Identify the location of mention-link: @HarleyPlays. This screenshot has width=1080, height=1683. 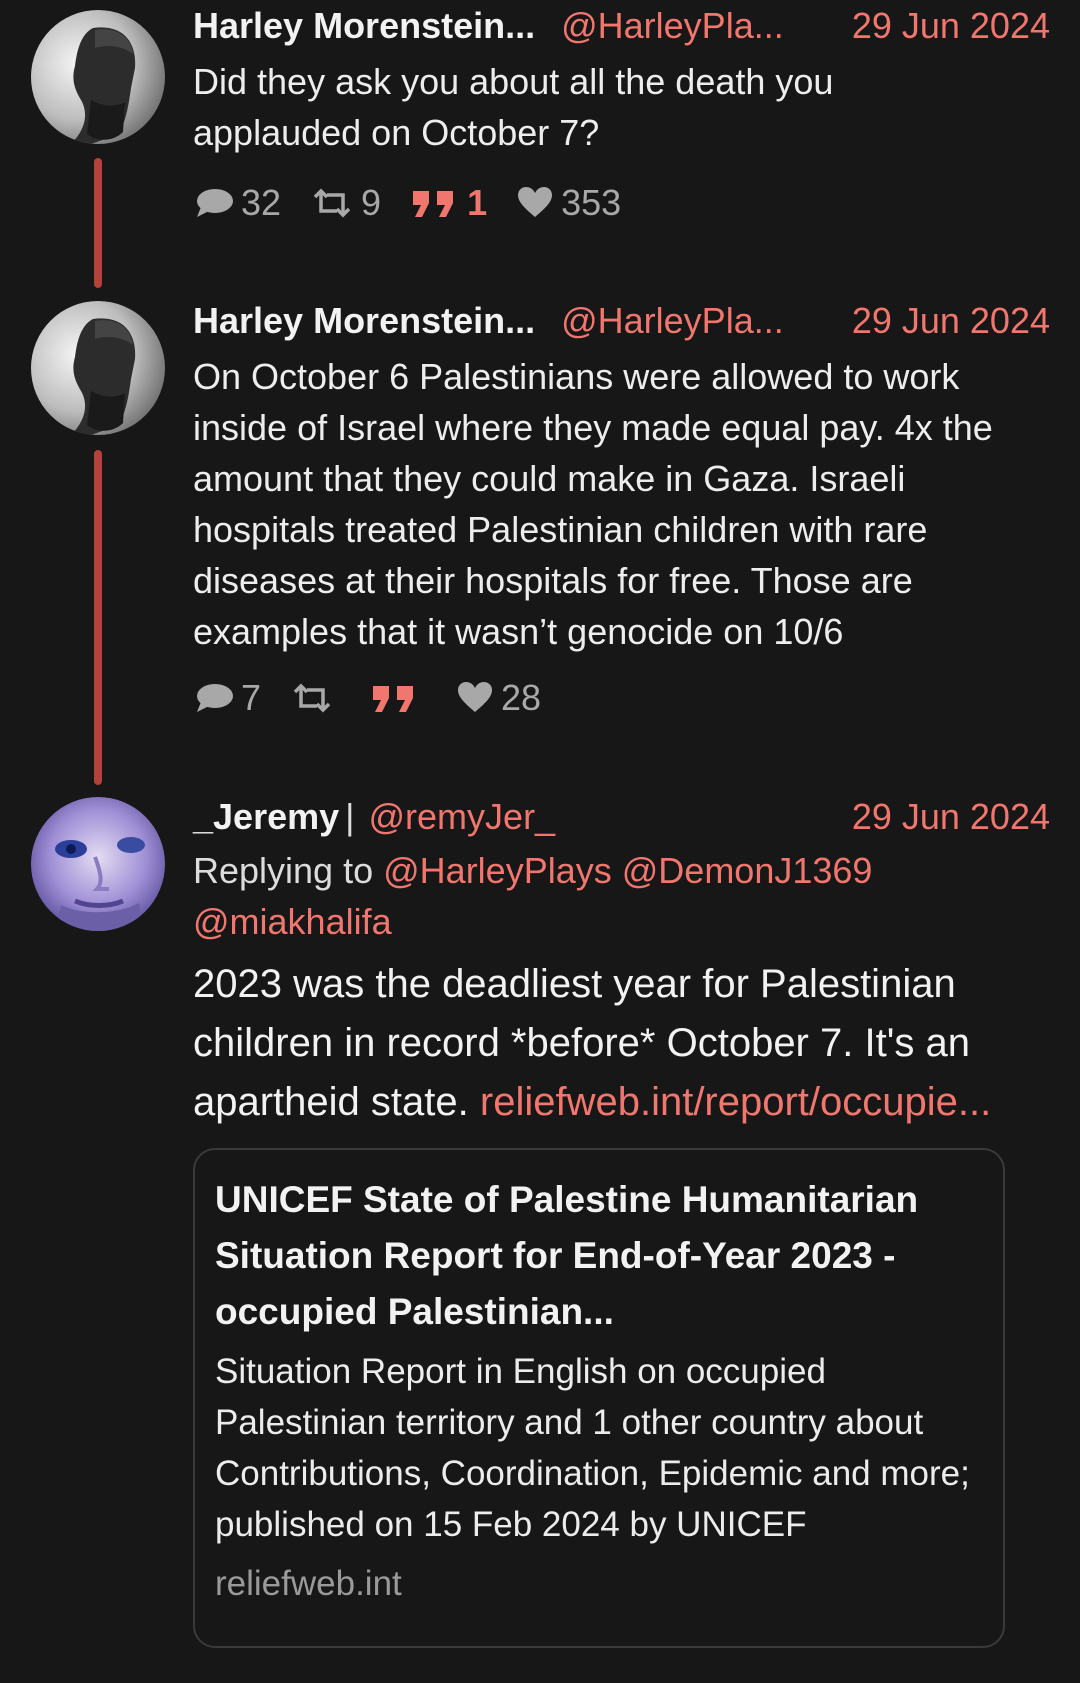
(497, 870).